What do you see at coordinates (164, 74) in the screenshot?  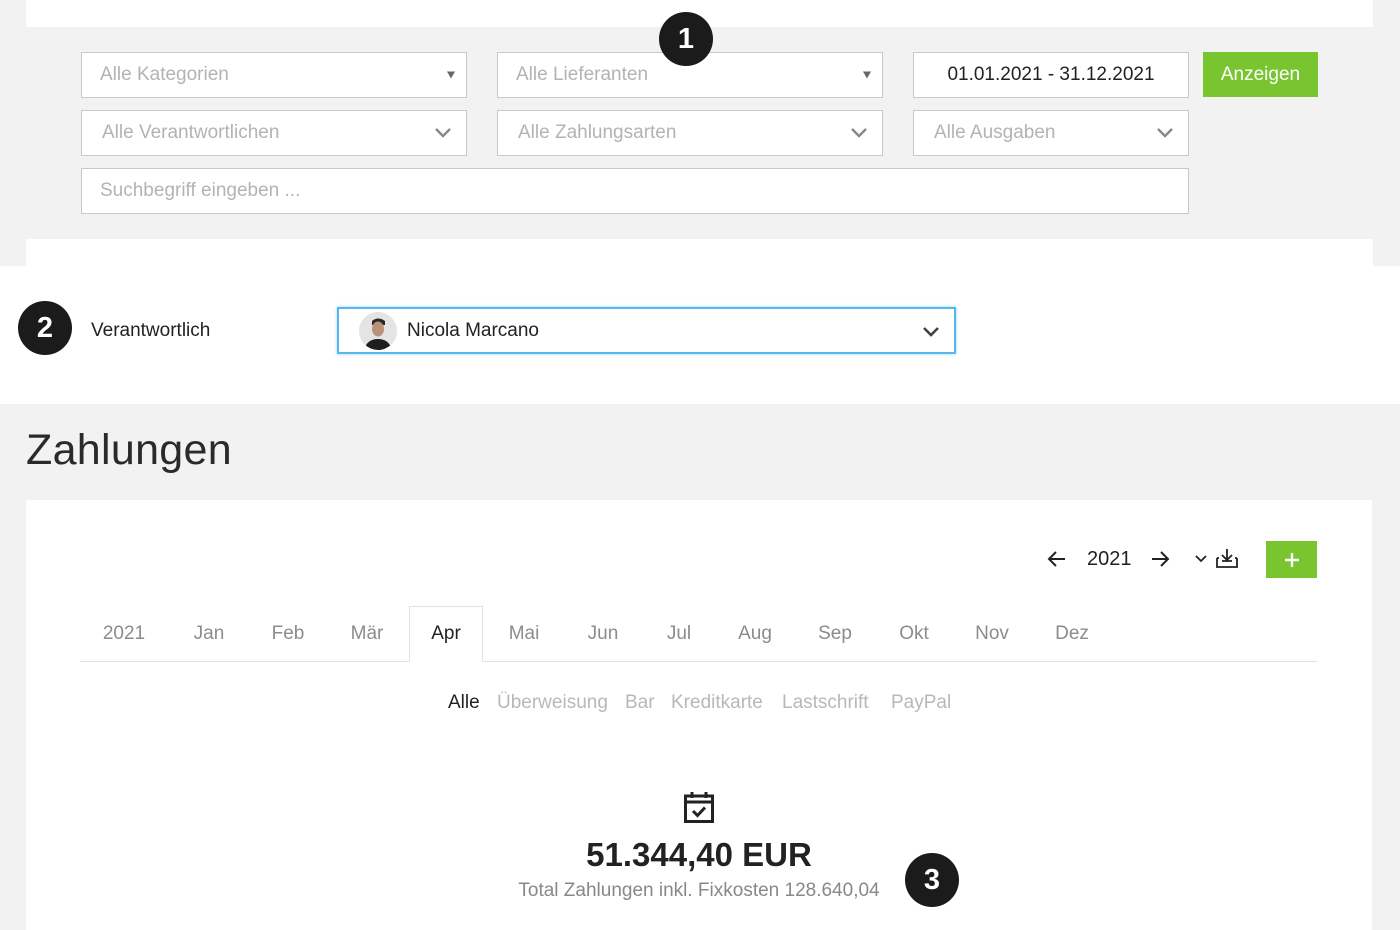 I see `category-select-value: Alle Kategorien` at bounding box center [164, 74].